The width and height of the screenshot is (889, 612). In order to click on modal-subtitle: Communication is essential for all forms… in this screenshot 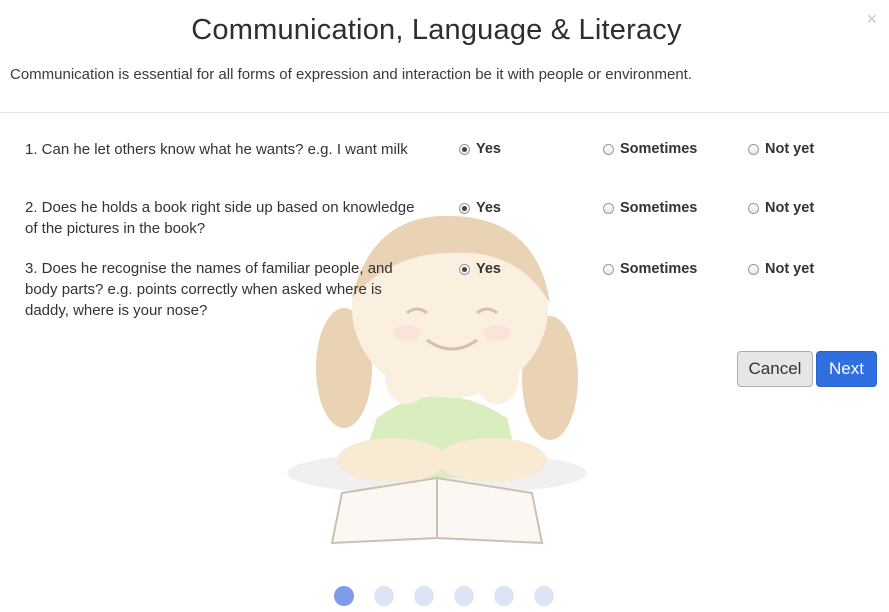, I will do `click(351, 74)`.